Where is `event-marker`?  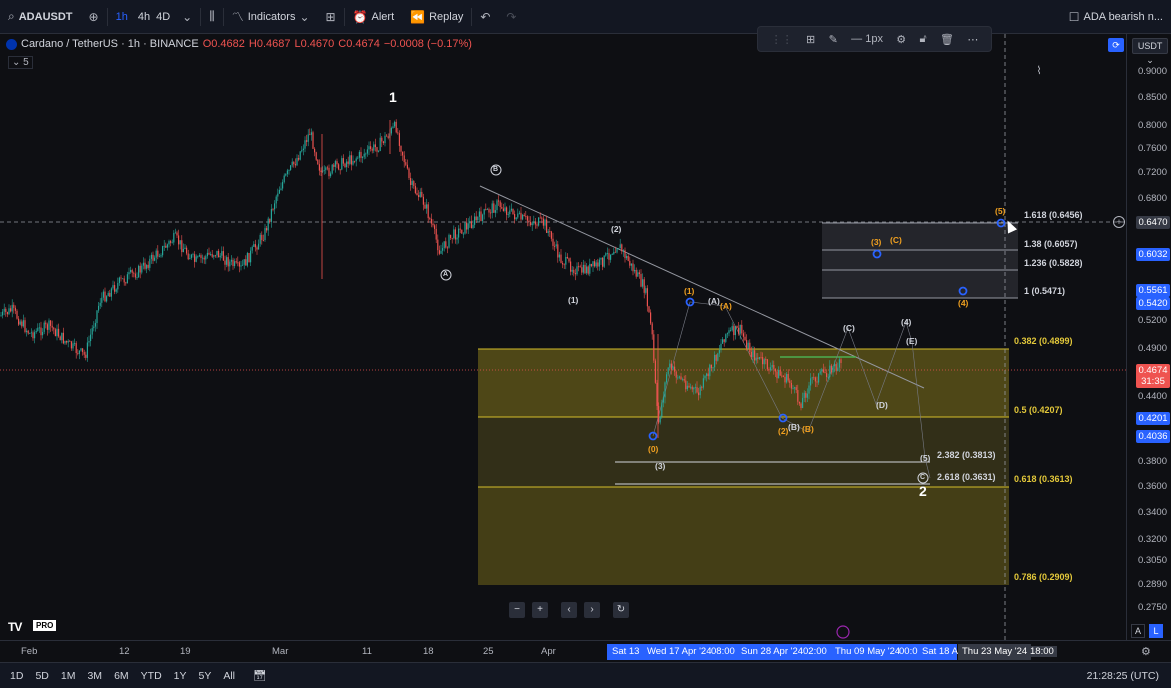
event-marker is located at coordinates (843, 632).